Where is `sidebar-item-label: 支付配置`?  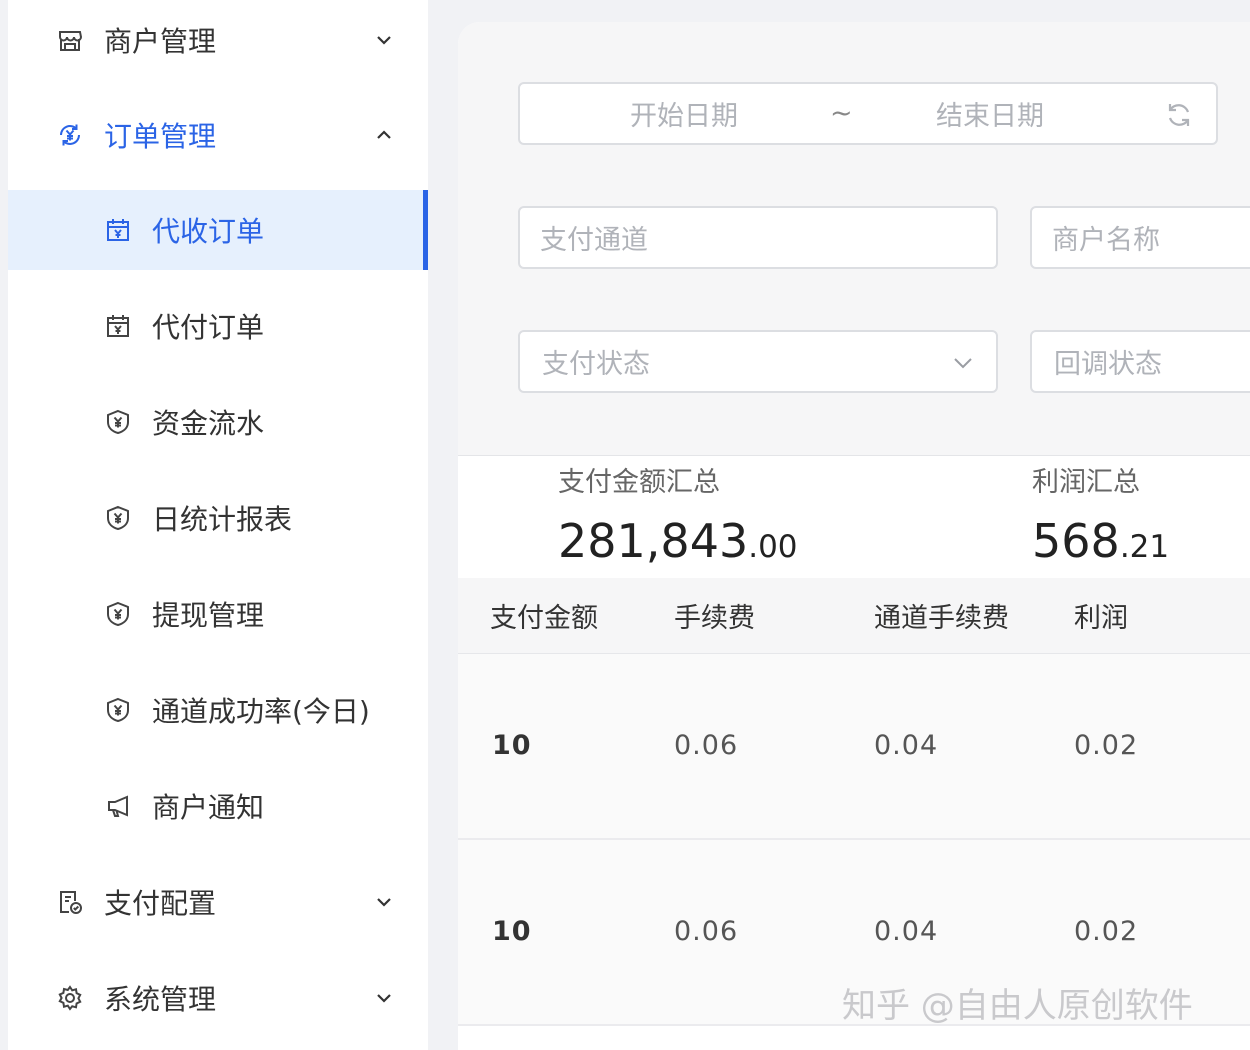 sidebar-item-label: 支付配置 is located at coordinates (160, 903).